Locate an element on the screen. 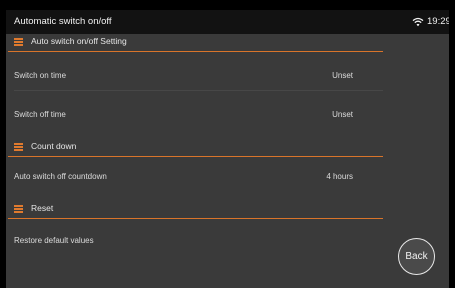 Image resolution: width=455 pixels, height=288 pixels. row-value: 4 hours is located at coordinates (339, 176).